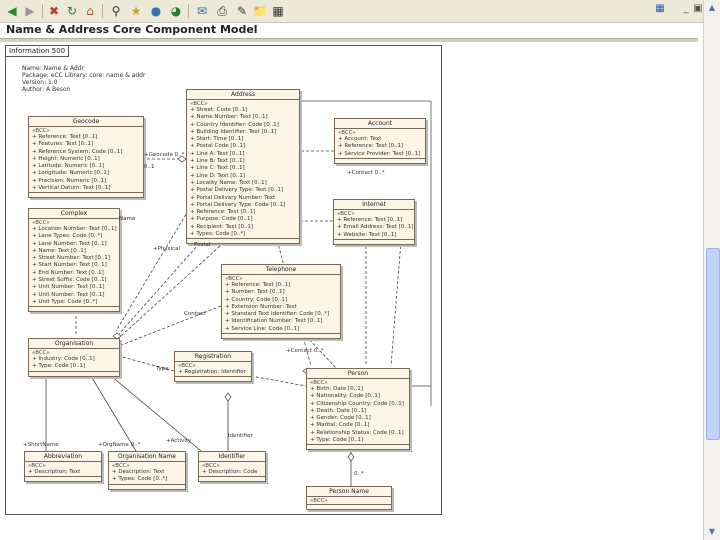 Image resolution: width=720 pixels, height=540 pixels. I want to click on windows-logo-icon: ▦, so click(660, 8).